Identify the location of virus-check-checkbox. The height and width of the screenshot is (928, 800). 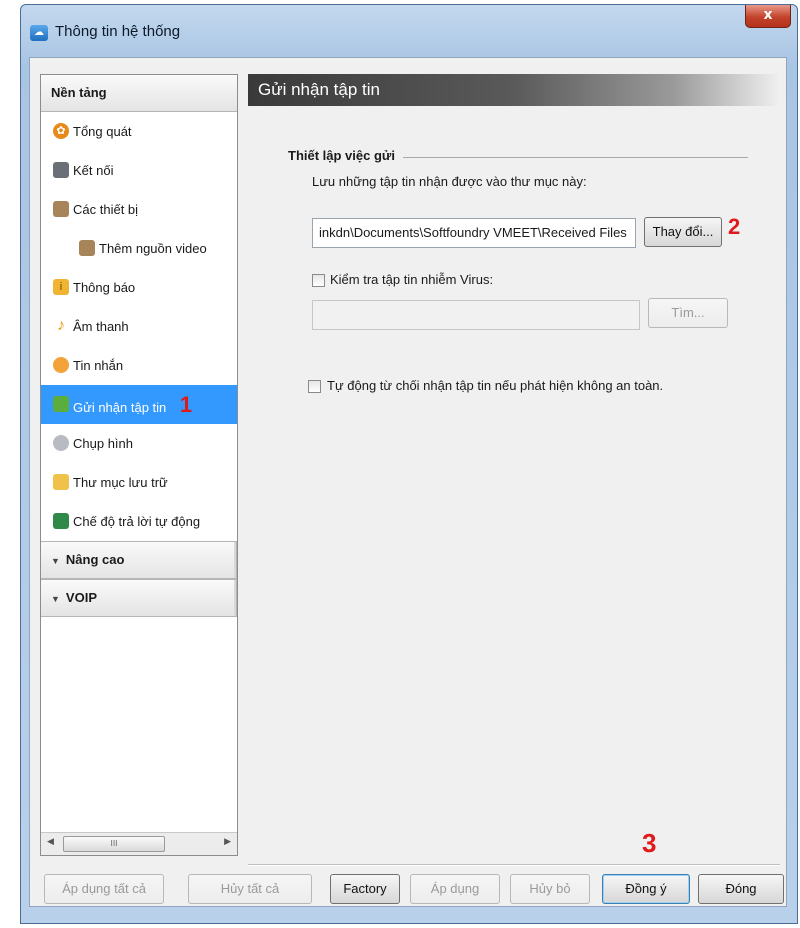
(318, 280).